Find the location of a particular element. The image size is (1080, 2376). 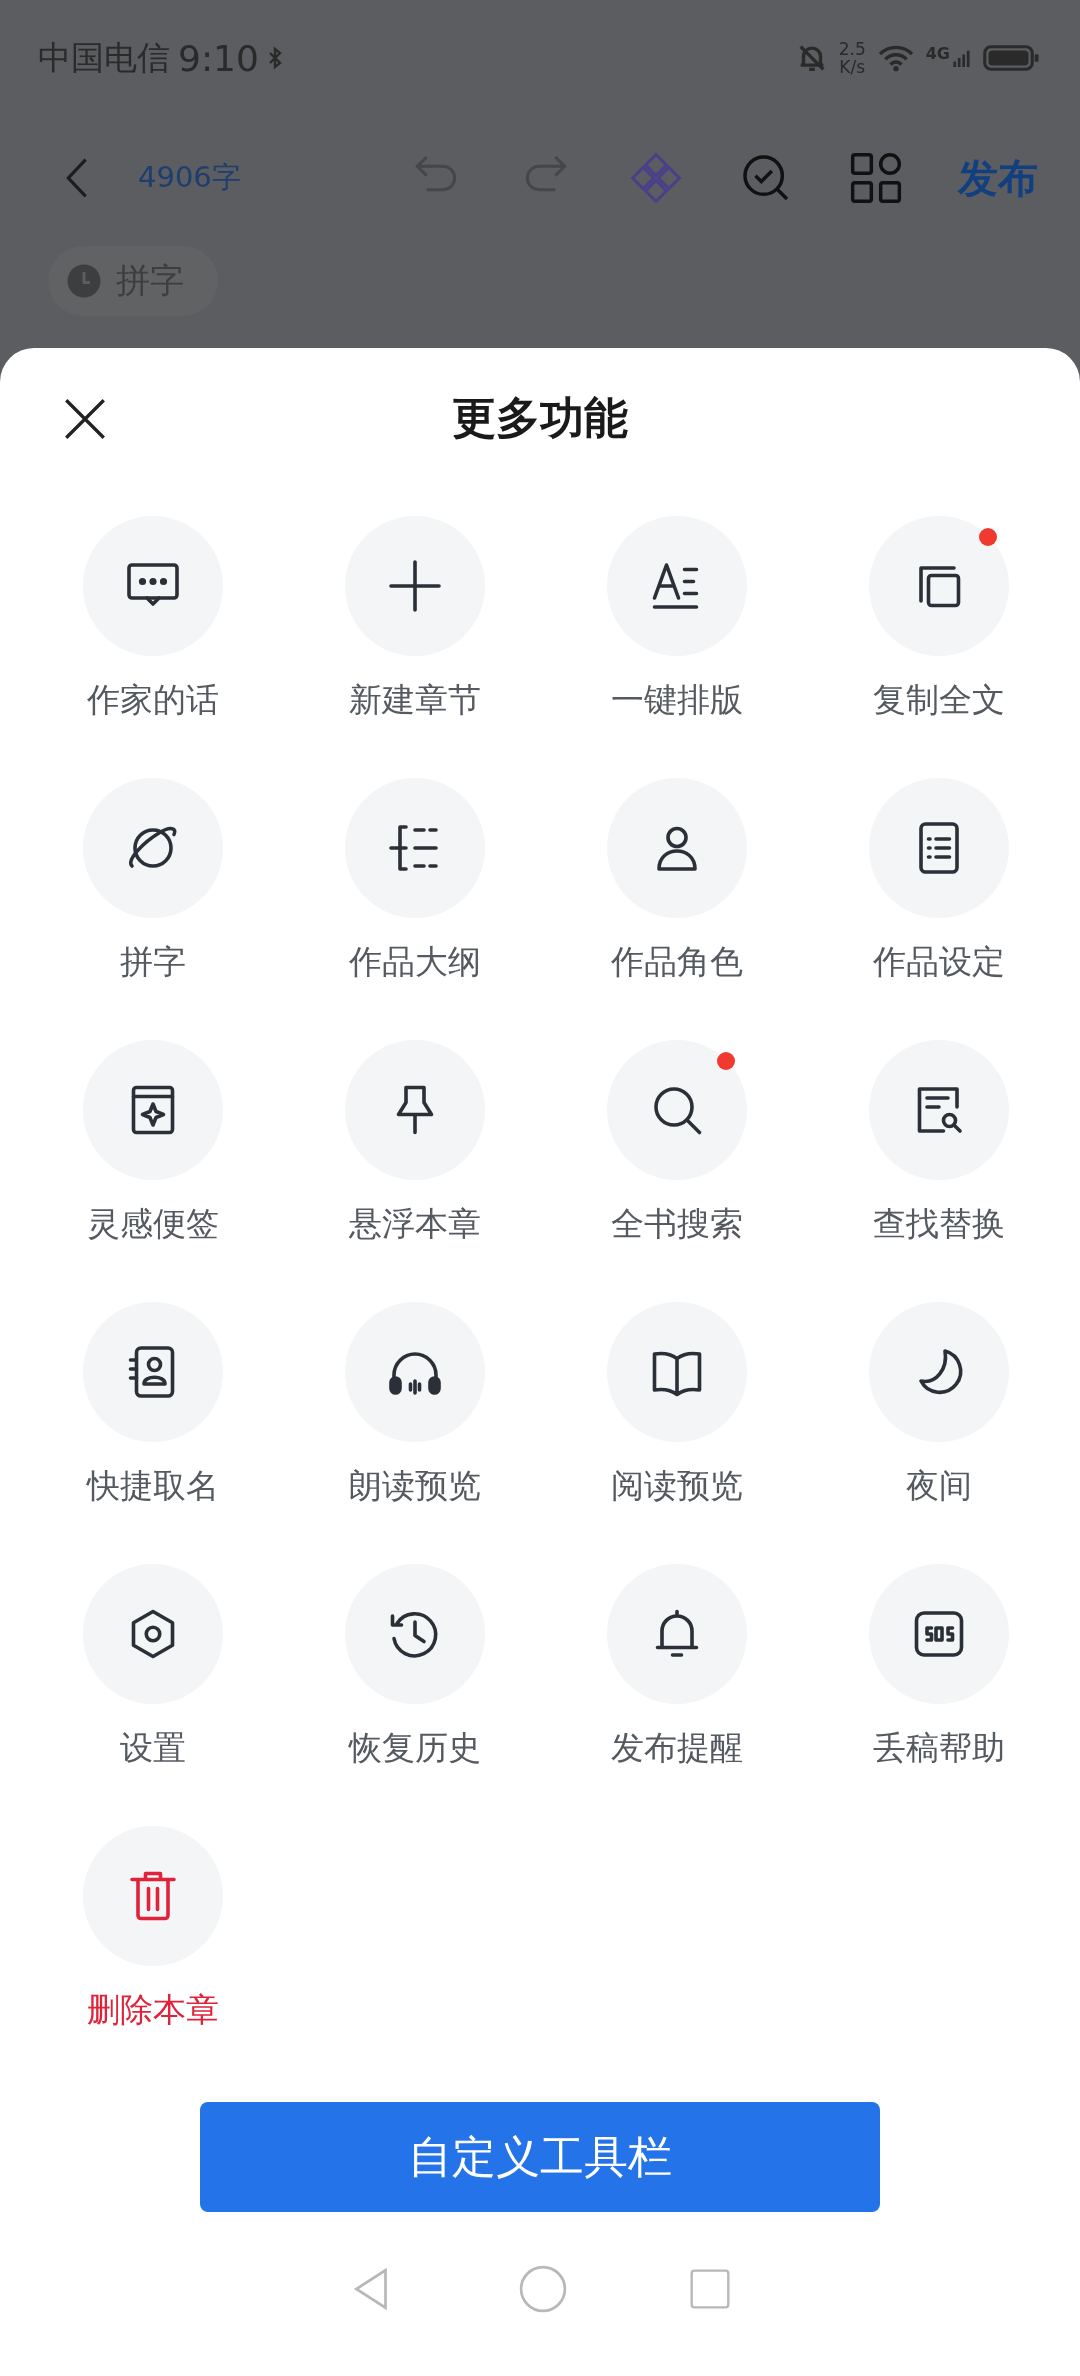

feature-label: 复制全文 is located at coordinates (939, 700).